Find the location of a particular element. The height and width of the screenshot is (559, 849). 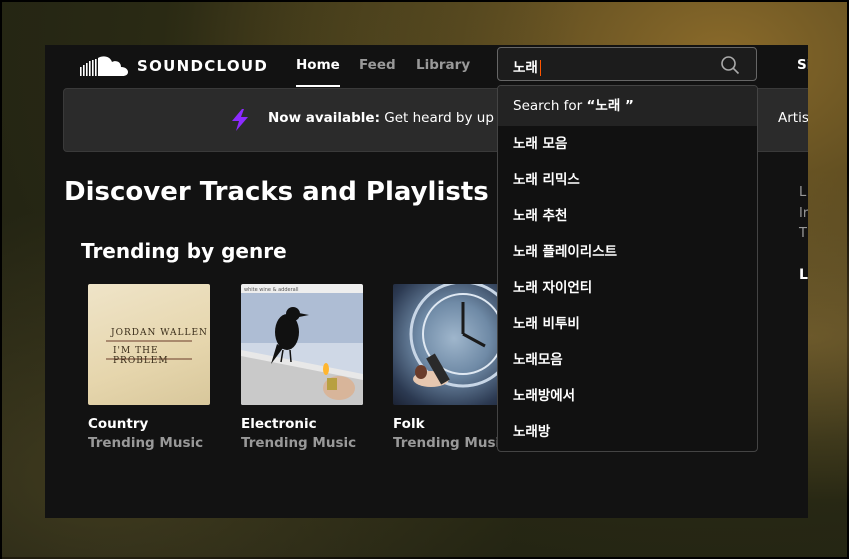

search-input-value: 노래 is located at coordinates (527, 66).